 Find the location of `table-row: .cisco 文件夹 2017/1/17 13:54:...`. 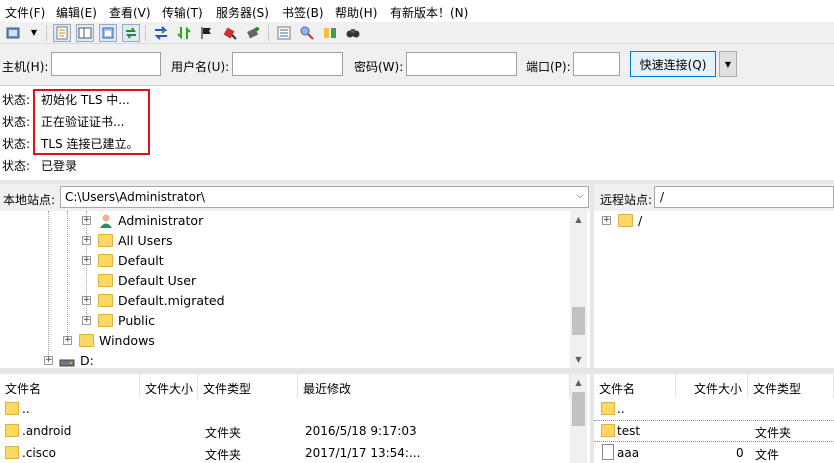

table-row: .cisco 文件夹 2017/1/17 13:54:... is located at coordinates (285, 452).